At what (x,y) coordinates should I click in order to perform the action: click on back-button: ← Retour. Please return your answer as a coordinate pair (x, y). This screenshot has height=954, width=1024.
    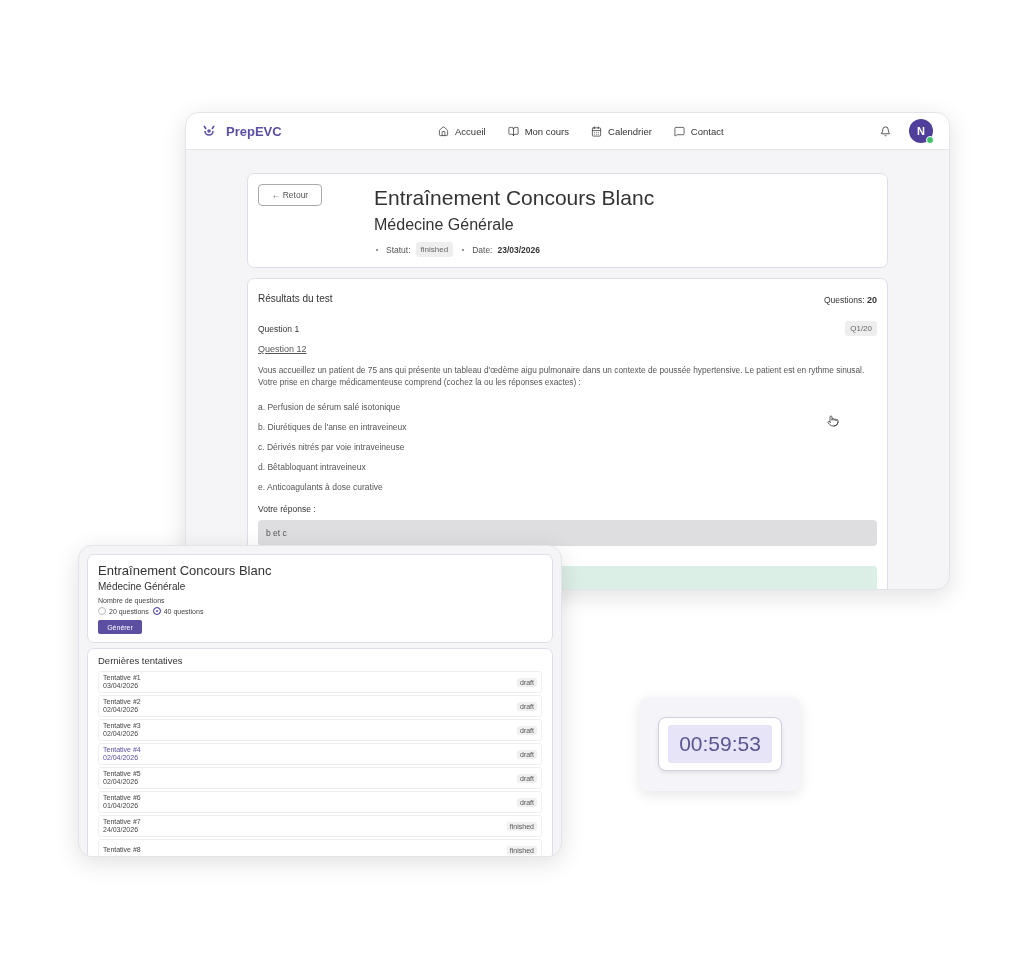
    Looking at the image, I should click on (290, 195).